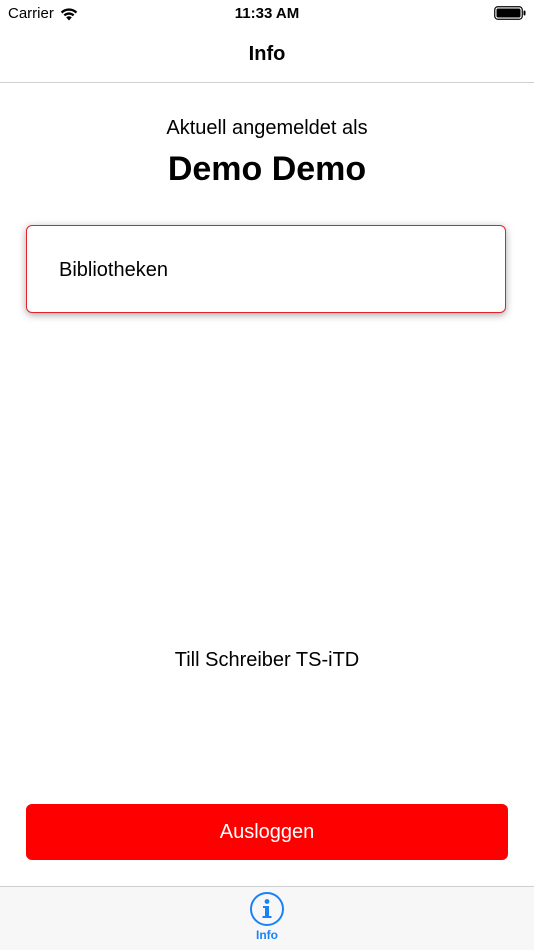 The width and height of the screenshot is (534, 950). I want to click on info-icon, so click(267, 909).